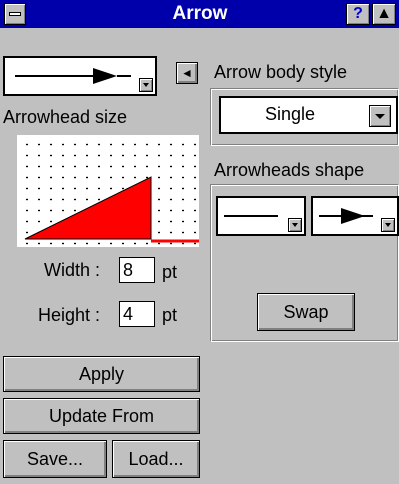  I want to click on start-head-selector, so click(261, 216).